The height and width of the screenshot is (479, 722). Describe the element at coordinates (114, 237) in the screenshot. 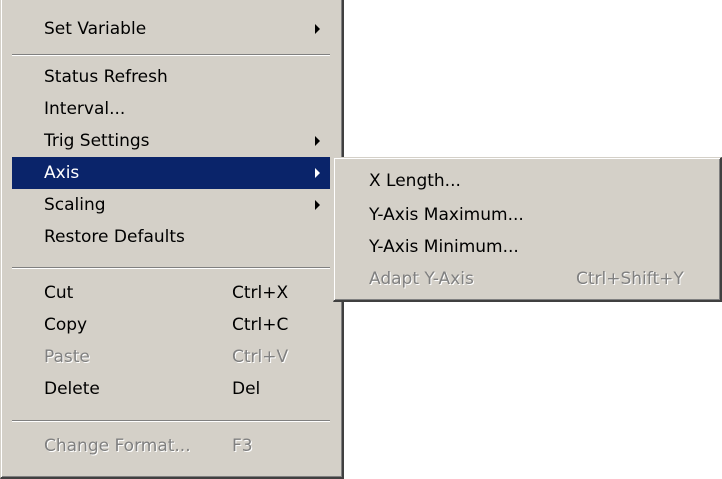

I see `menu-item-label: Restore Defaults` at that location.